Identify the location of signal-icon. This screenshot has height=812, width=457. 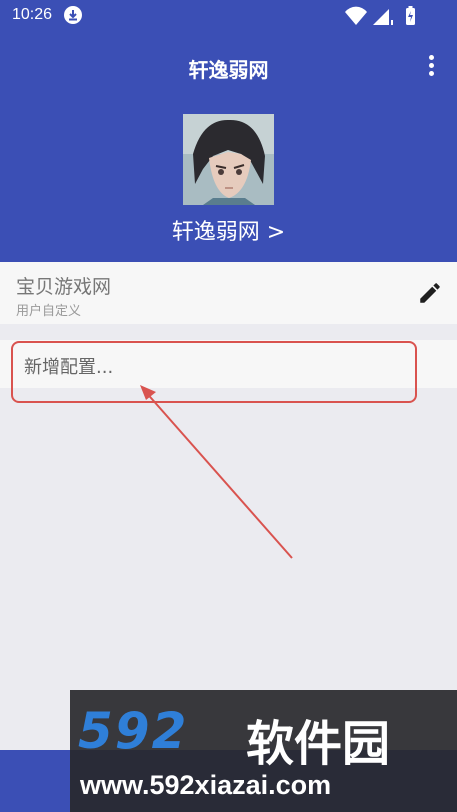
(383, 17).